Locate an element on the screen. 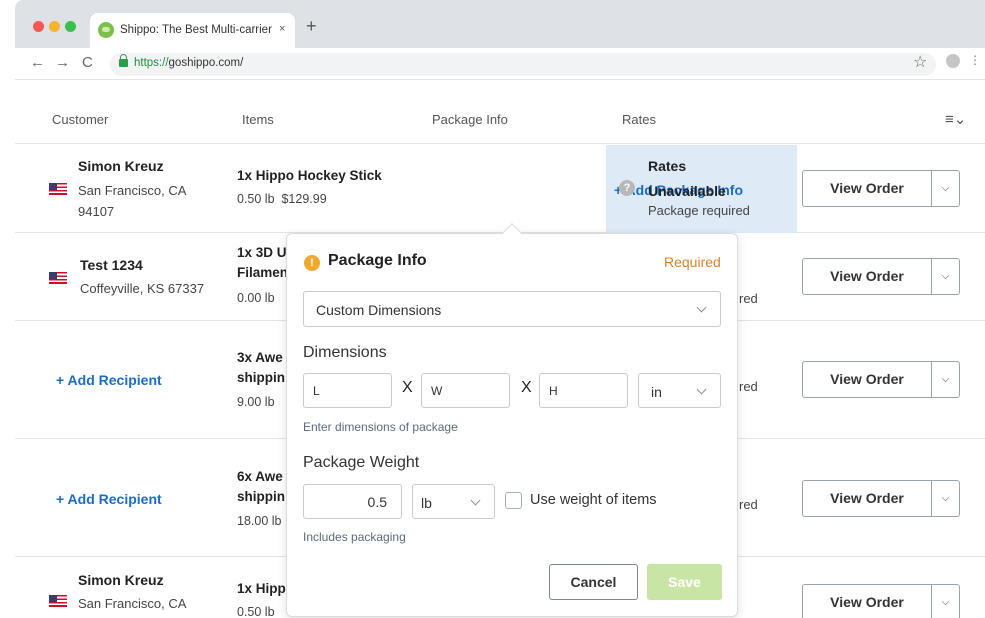  item-weight: 18.00 lb is located at coordinates (259, 521).